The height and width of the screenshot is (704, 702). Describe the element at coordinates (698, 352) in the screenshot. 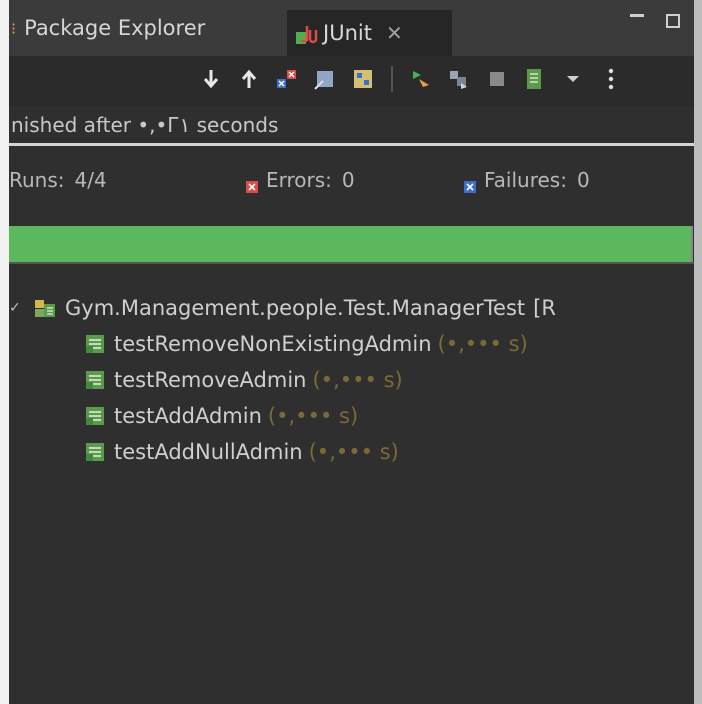

I see `right-edge` at that location.